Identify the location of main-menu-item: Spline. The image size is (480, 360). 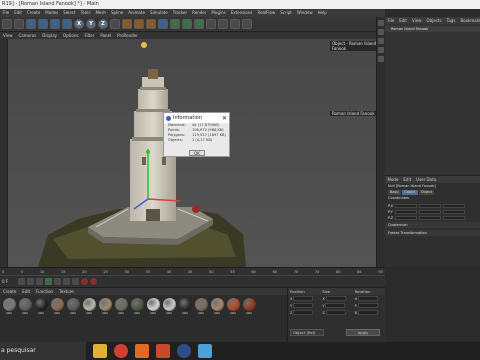
(116, 13).